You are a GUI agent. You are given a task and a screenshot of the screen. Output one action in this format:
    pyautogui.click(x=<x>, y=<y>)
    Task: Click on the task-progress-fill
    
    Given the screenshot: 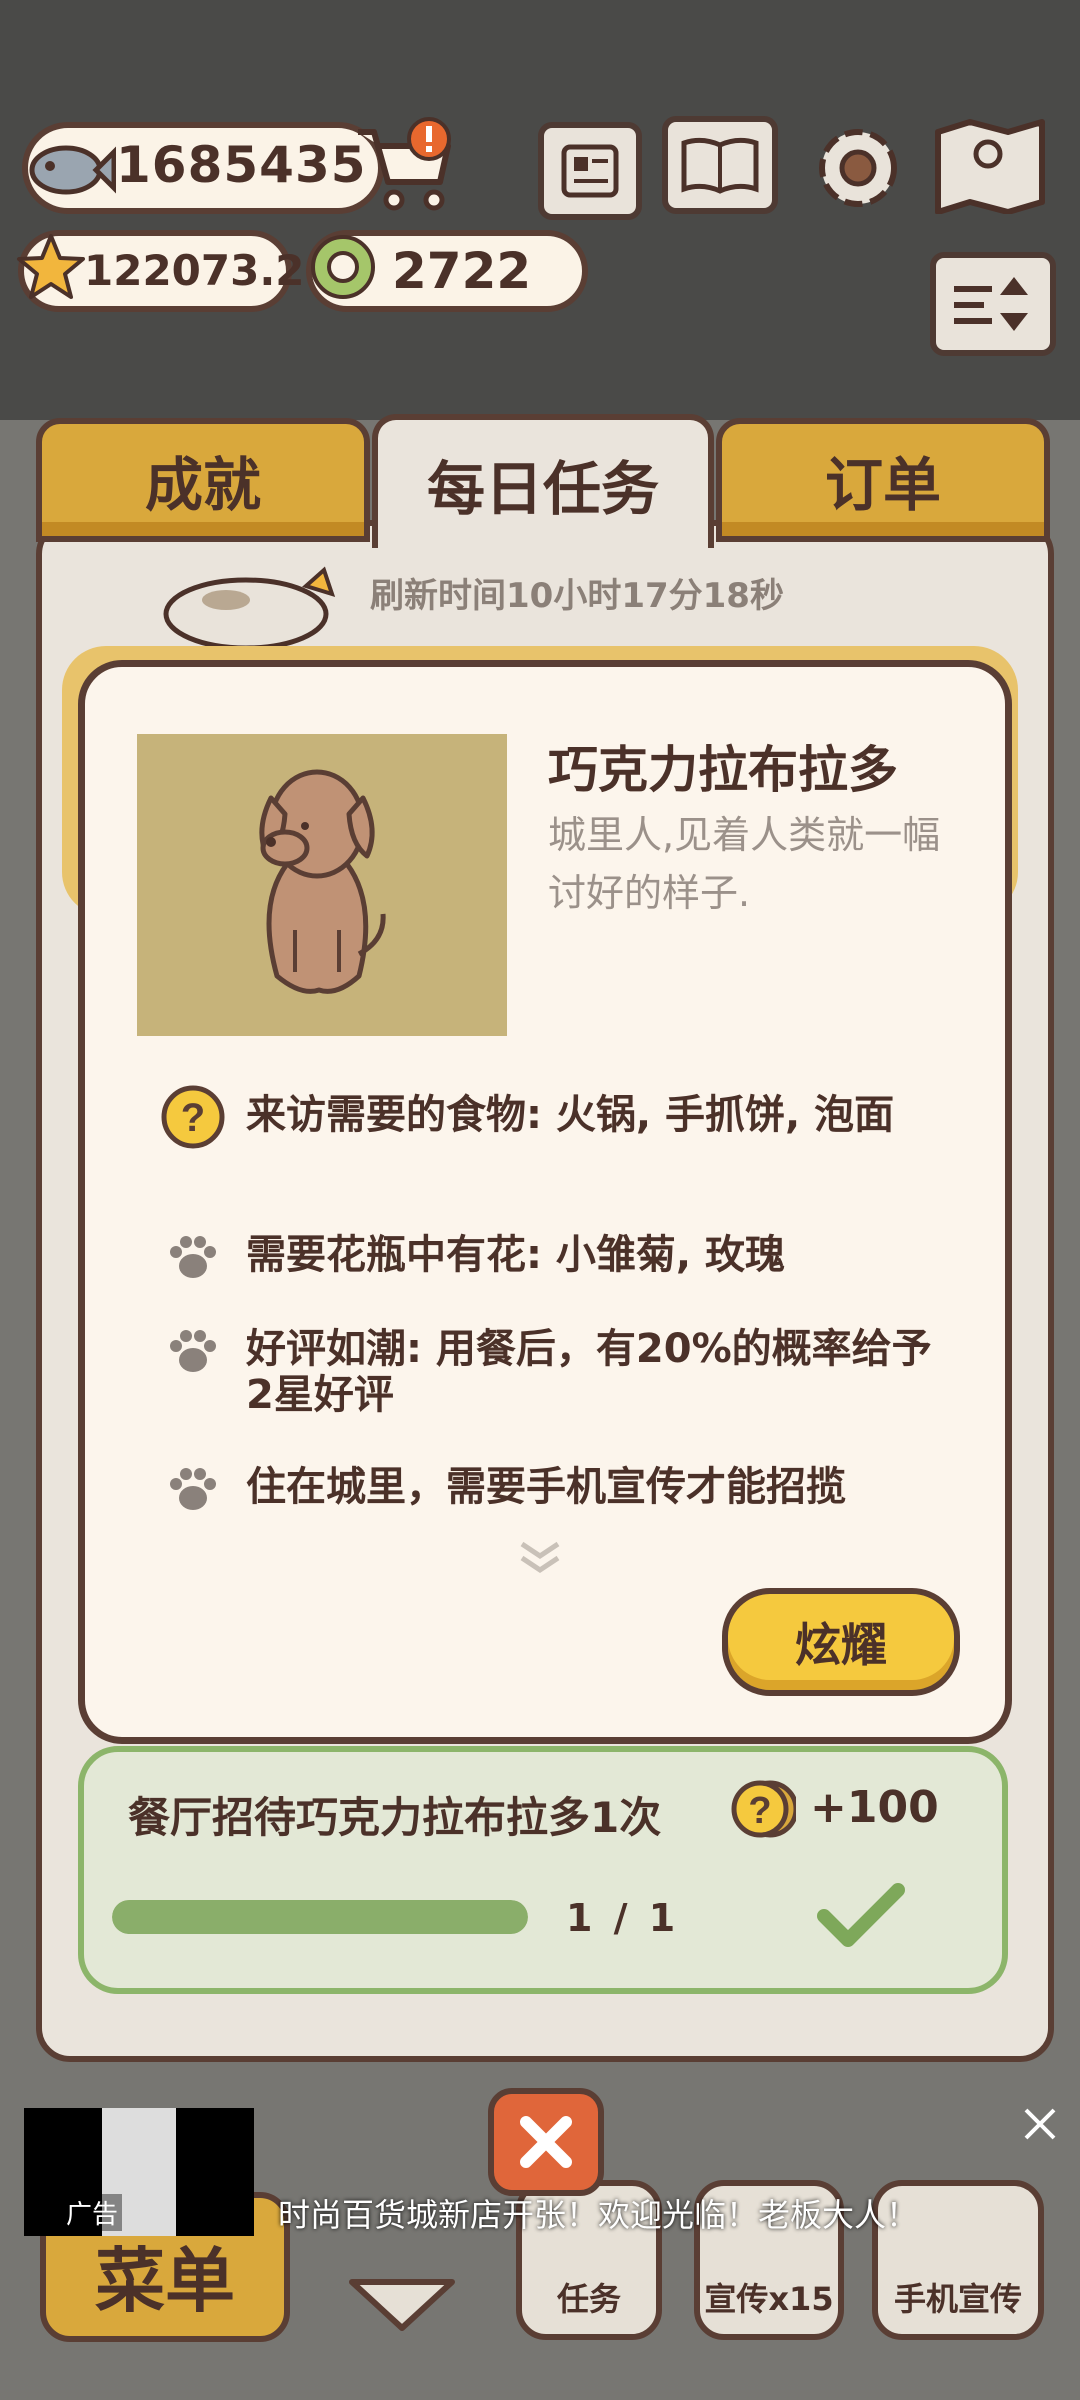 What is the action you would take?
    pyautogui.click(x=320, y=1917)
    